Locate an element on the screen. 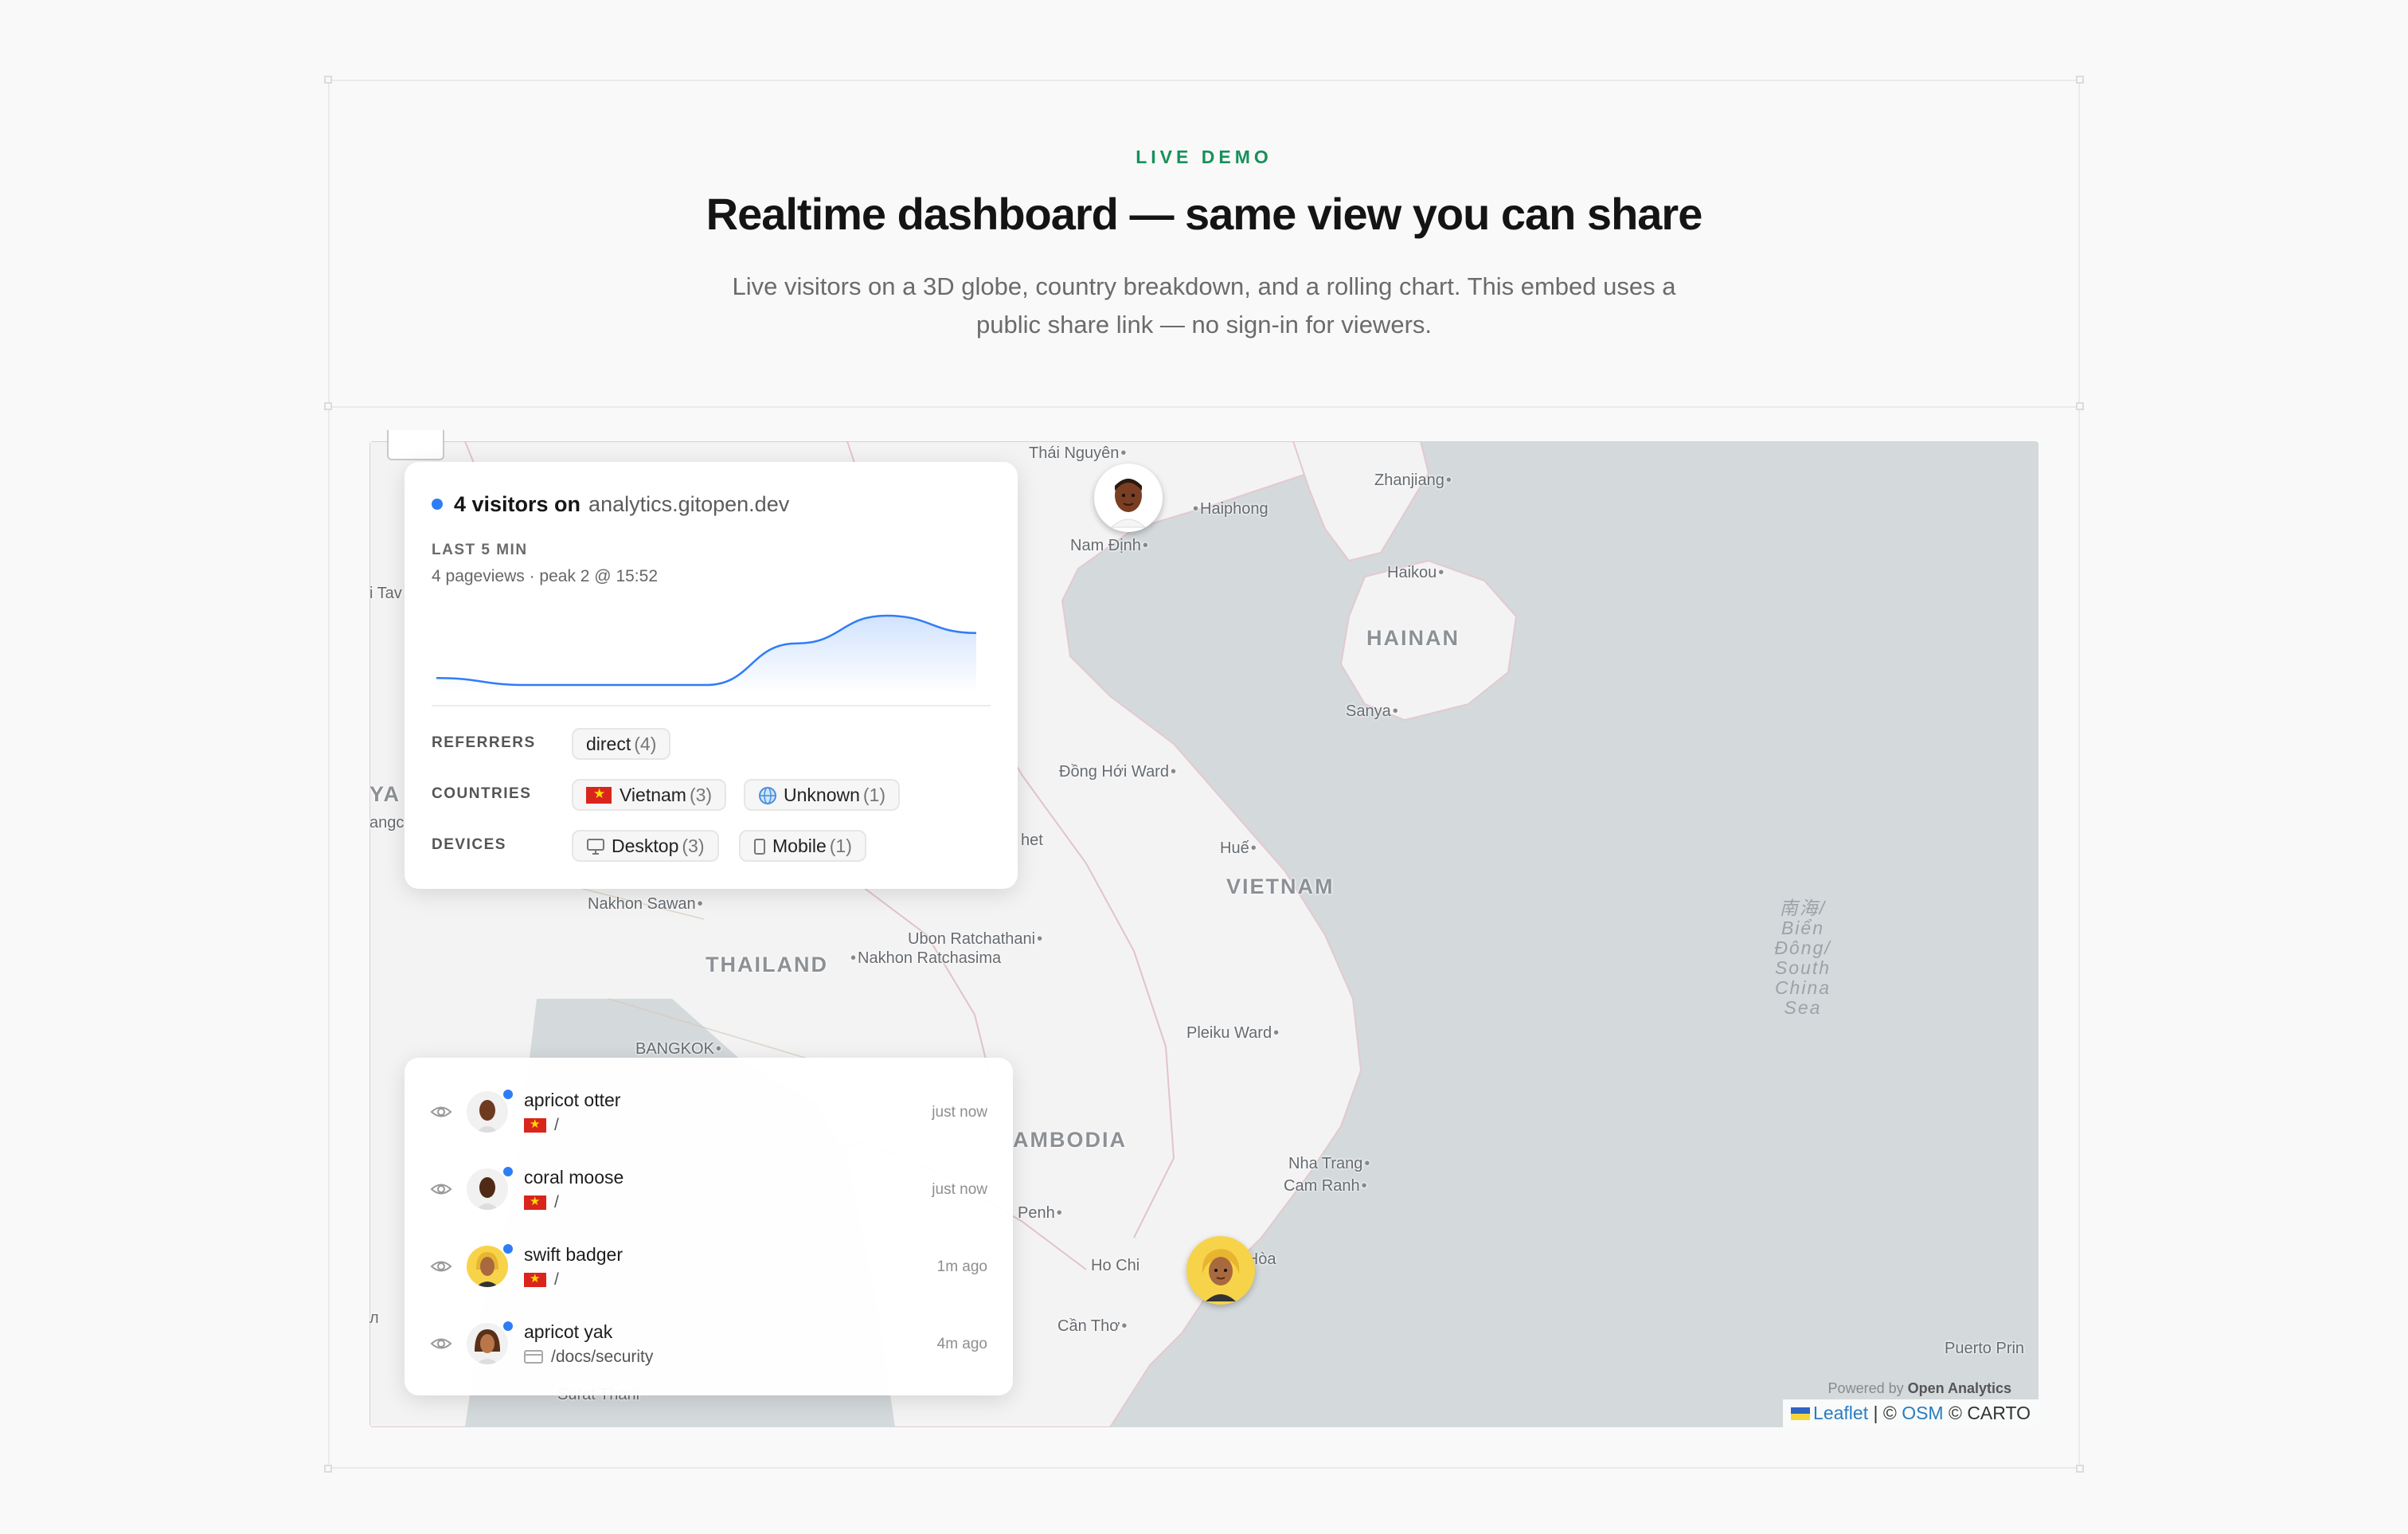 The width and height of the screenshot is (2408, 1534). map-zoom-control is located at coordinates (416, 445).